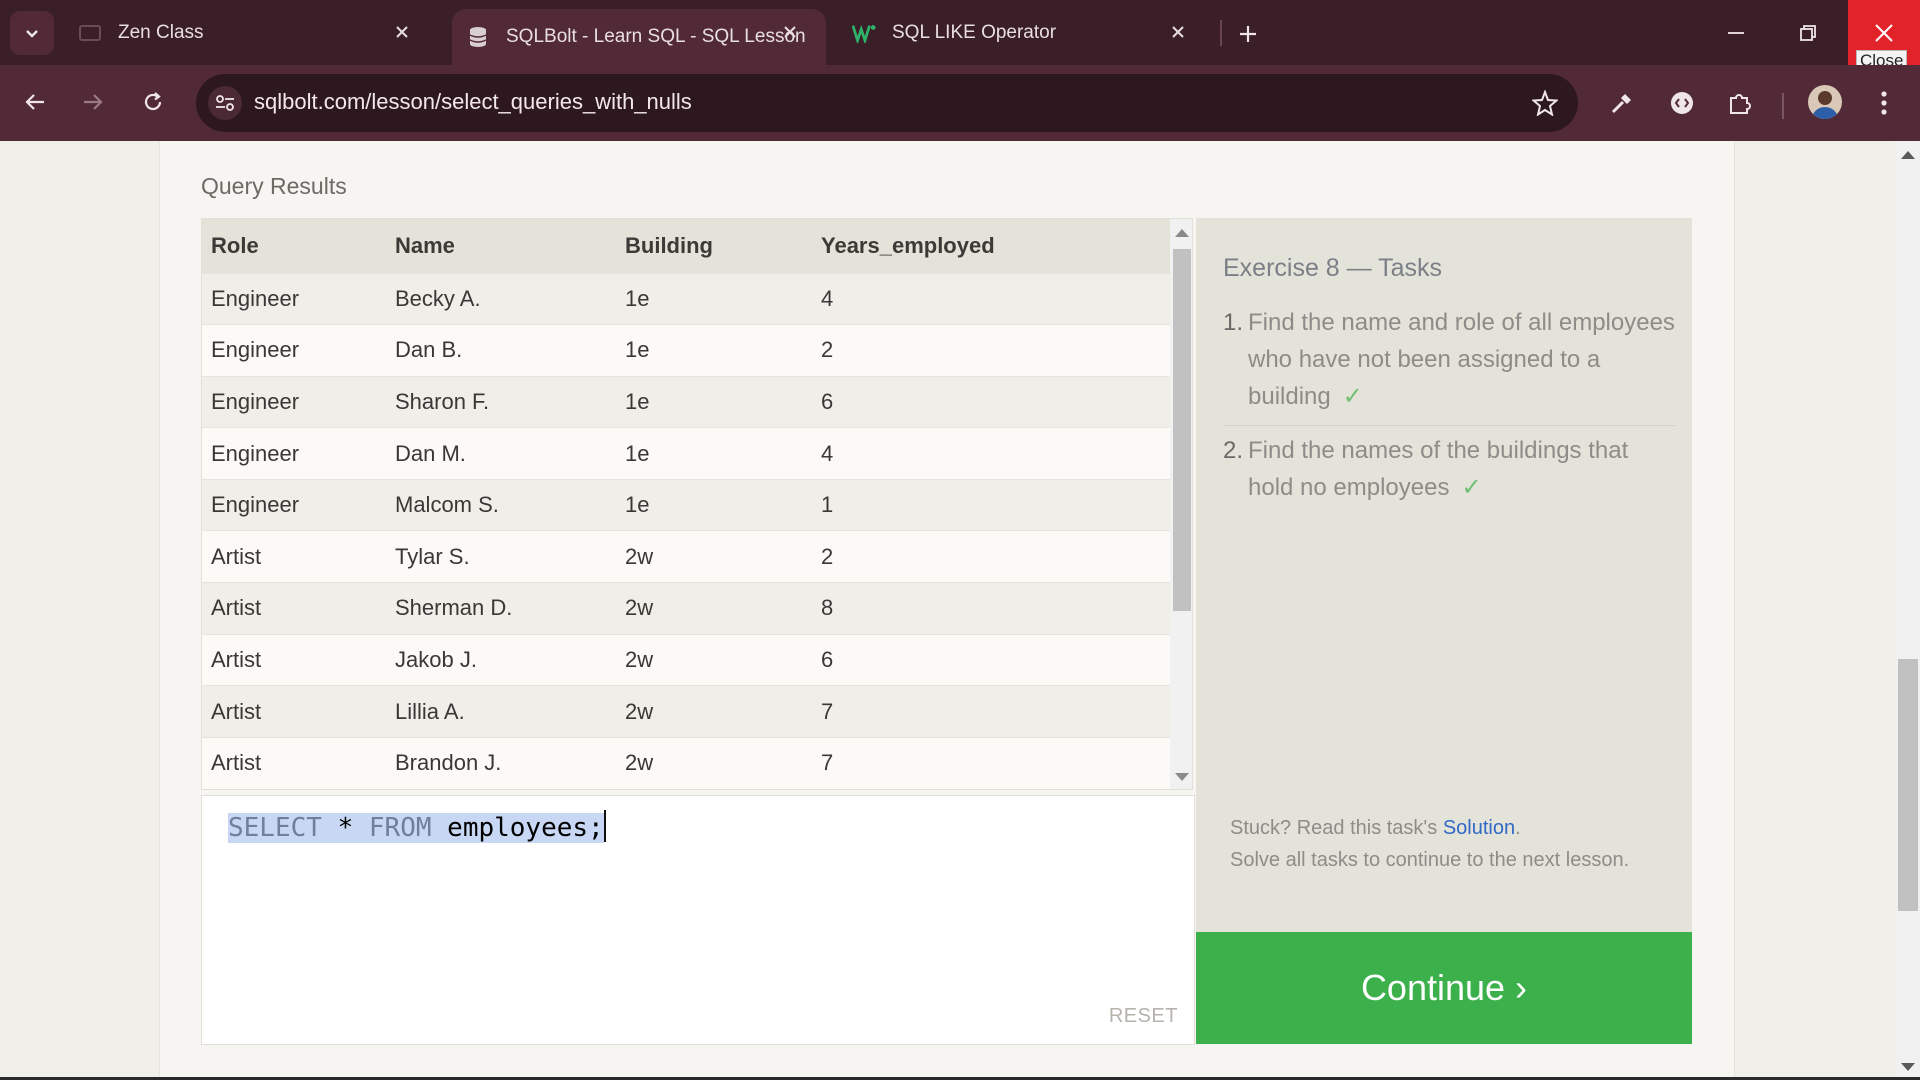 The height and width of the screenshot is (1080, 1920). I want to click on browser-menu-button, so click(1884, 103).